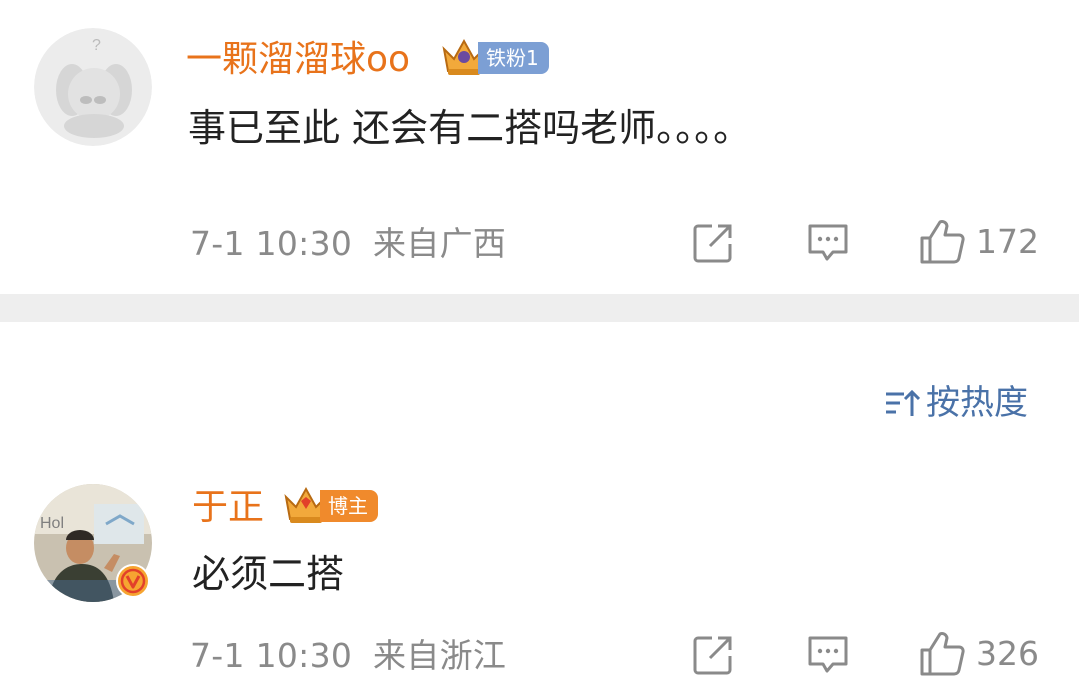 The image size is (1079, 697). Describe the element at coordinates (977, 403) in the screenshot. I see `sort-label: 按热度` at that location.